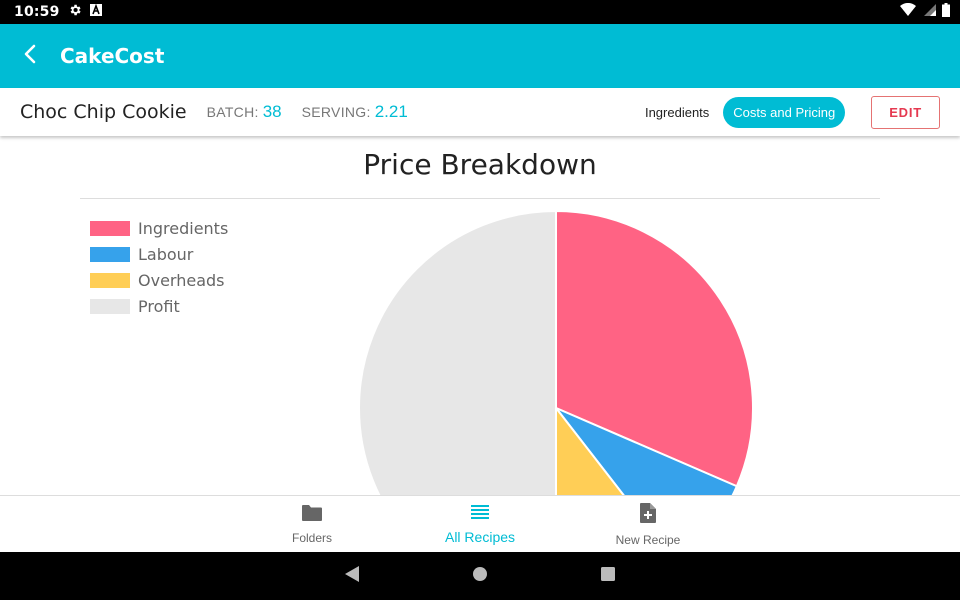 Image resolution: width=960 pixels, height=600 pixels. Describe the element at coordinates (95, 12) in the screenshot. I see `a-badge-icon` at that location.